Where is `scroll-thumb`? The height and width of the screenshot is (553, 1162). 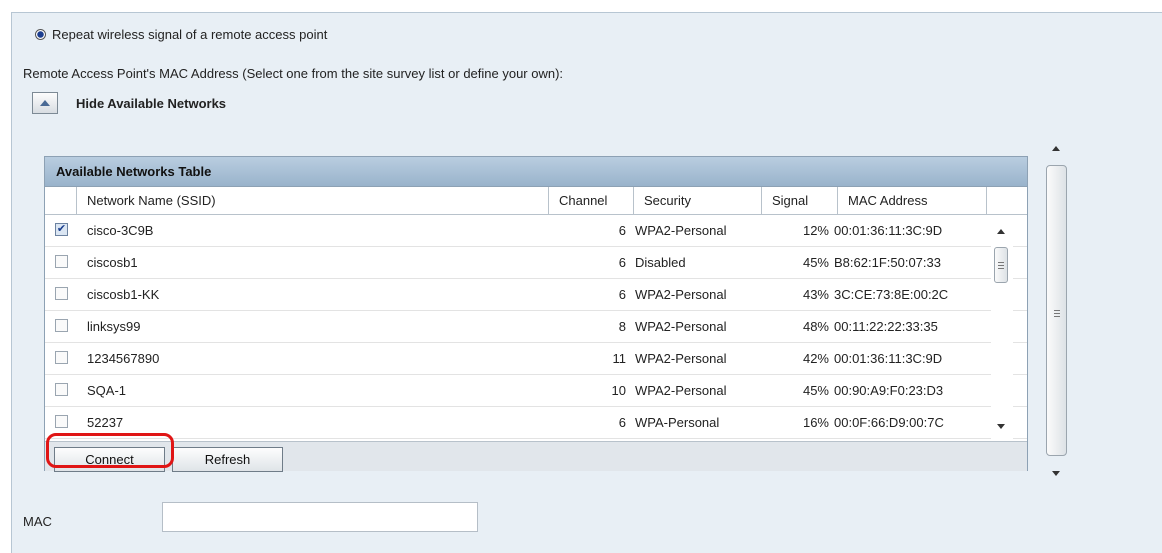
scroll-thumb is located at coordinates (1001, 265).